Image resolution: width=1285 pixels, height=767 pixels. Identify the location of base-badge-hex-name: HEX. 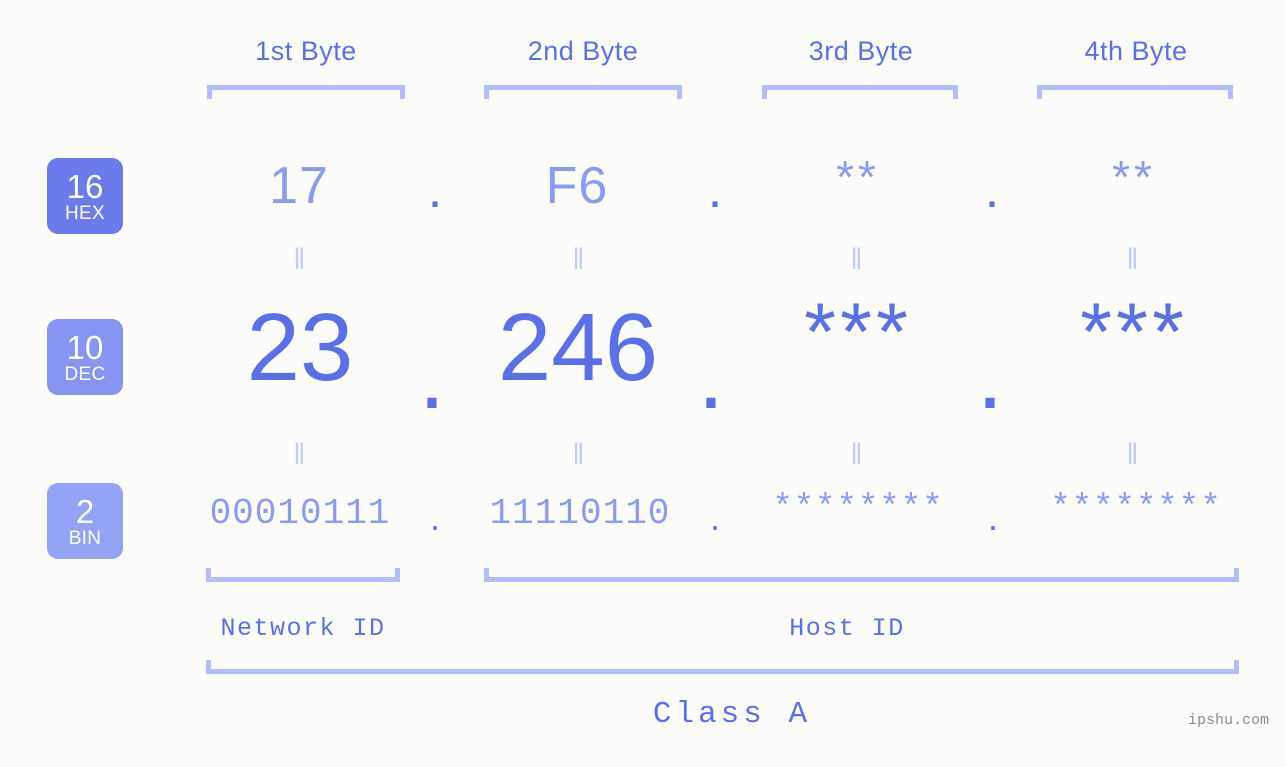
(85, 213).